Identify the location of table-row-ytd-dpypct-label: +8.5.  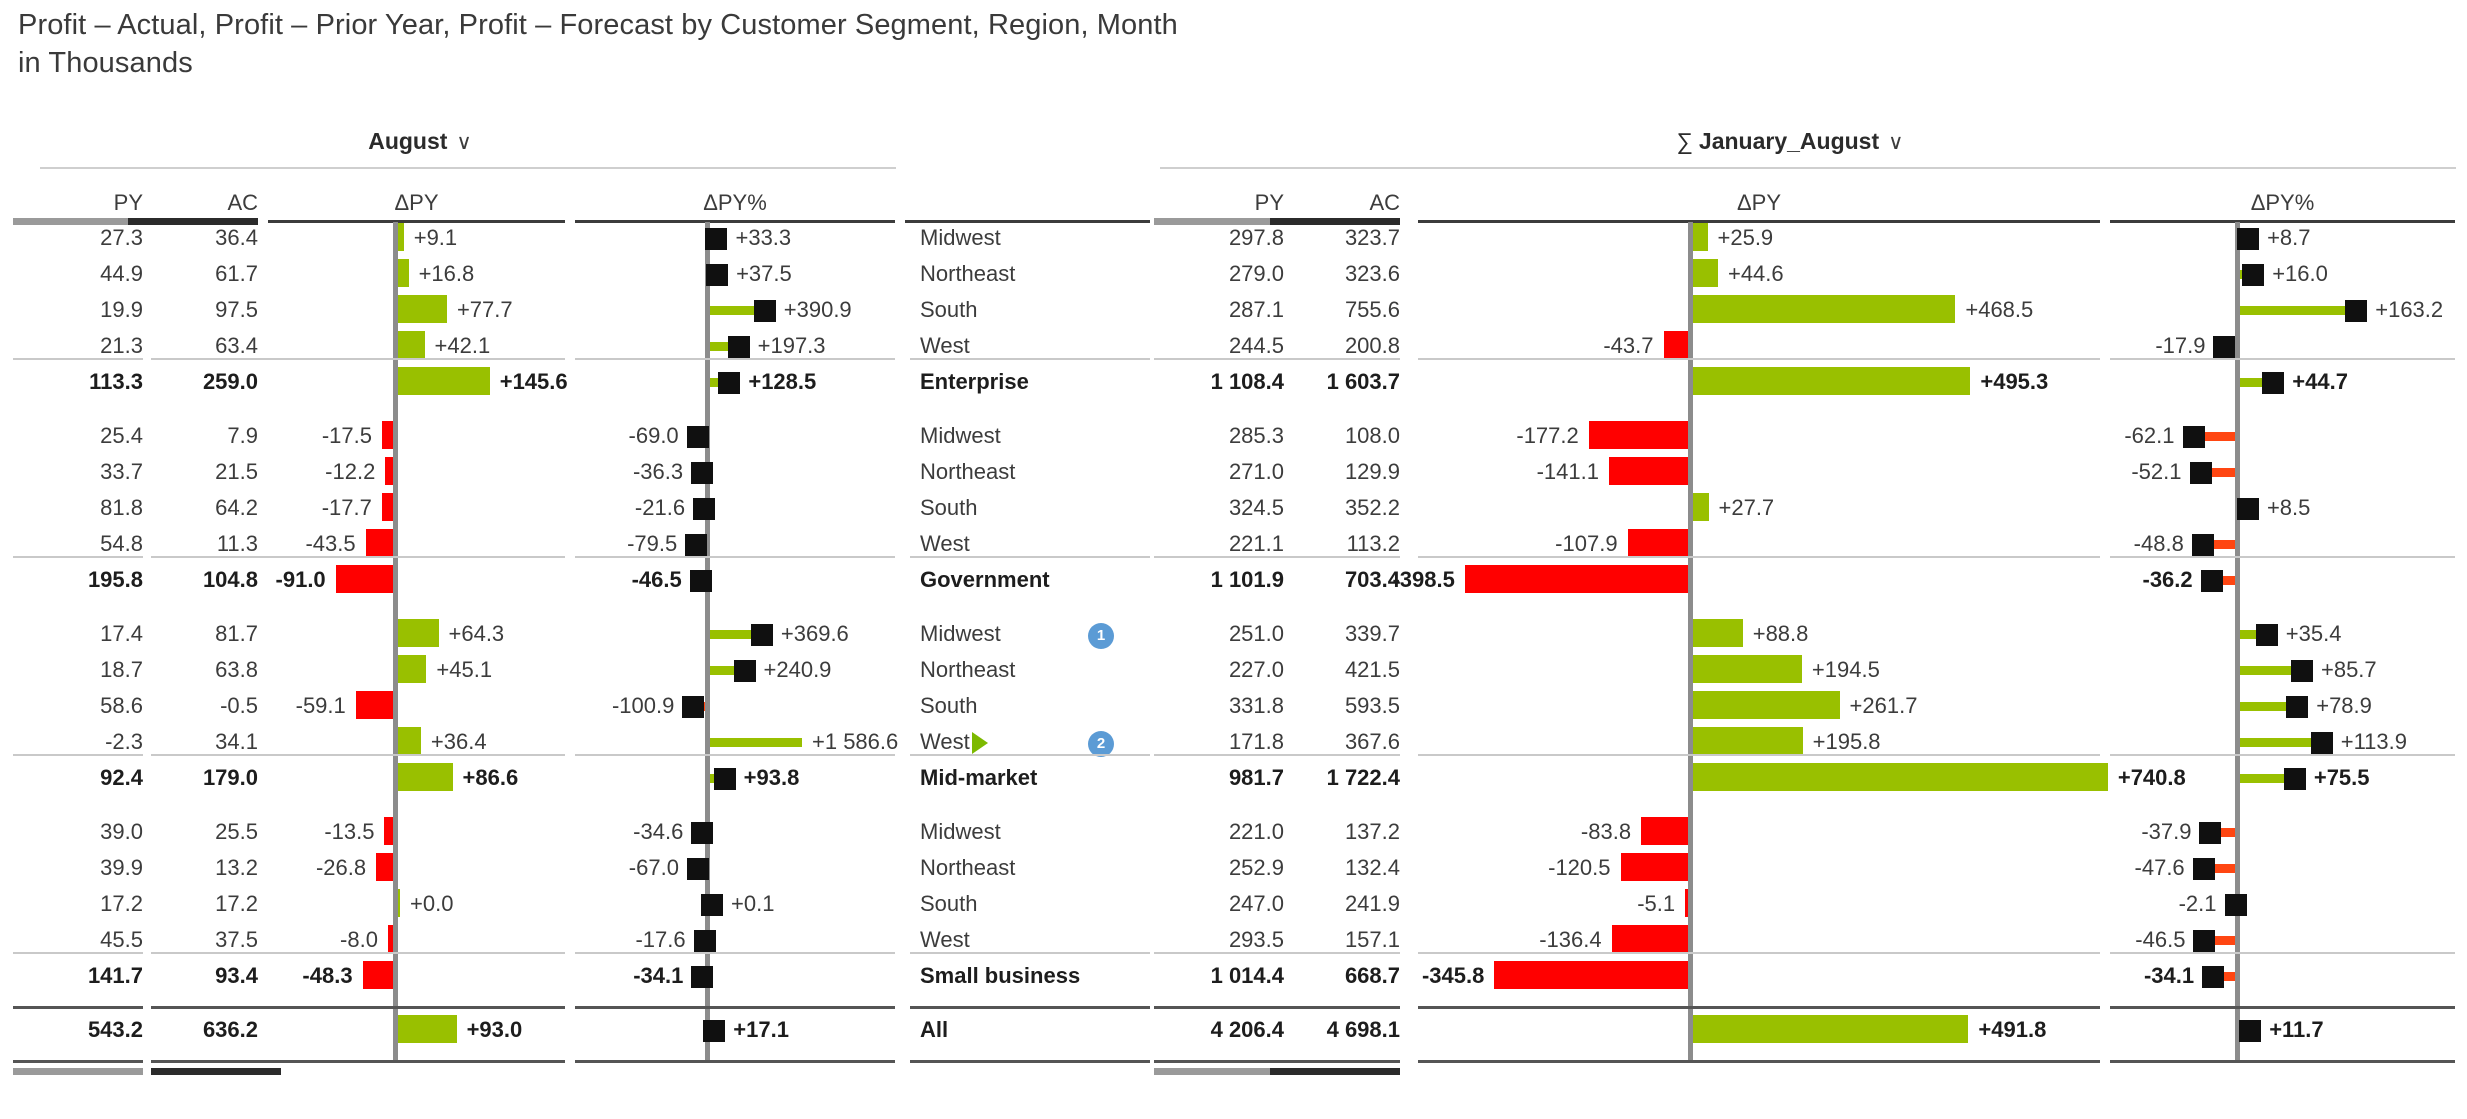
(2288, 507).